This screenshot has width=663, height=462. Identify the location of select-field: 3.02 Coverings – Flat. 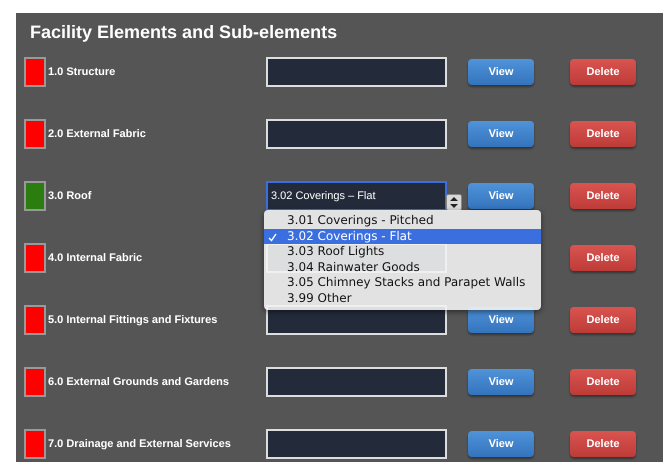
(356, 196).